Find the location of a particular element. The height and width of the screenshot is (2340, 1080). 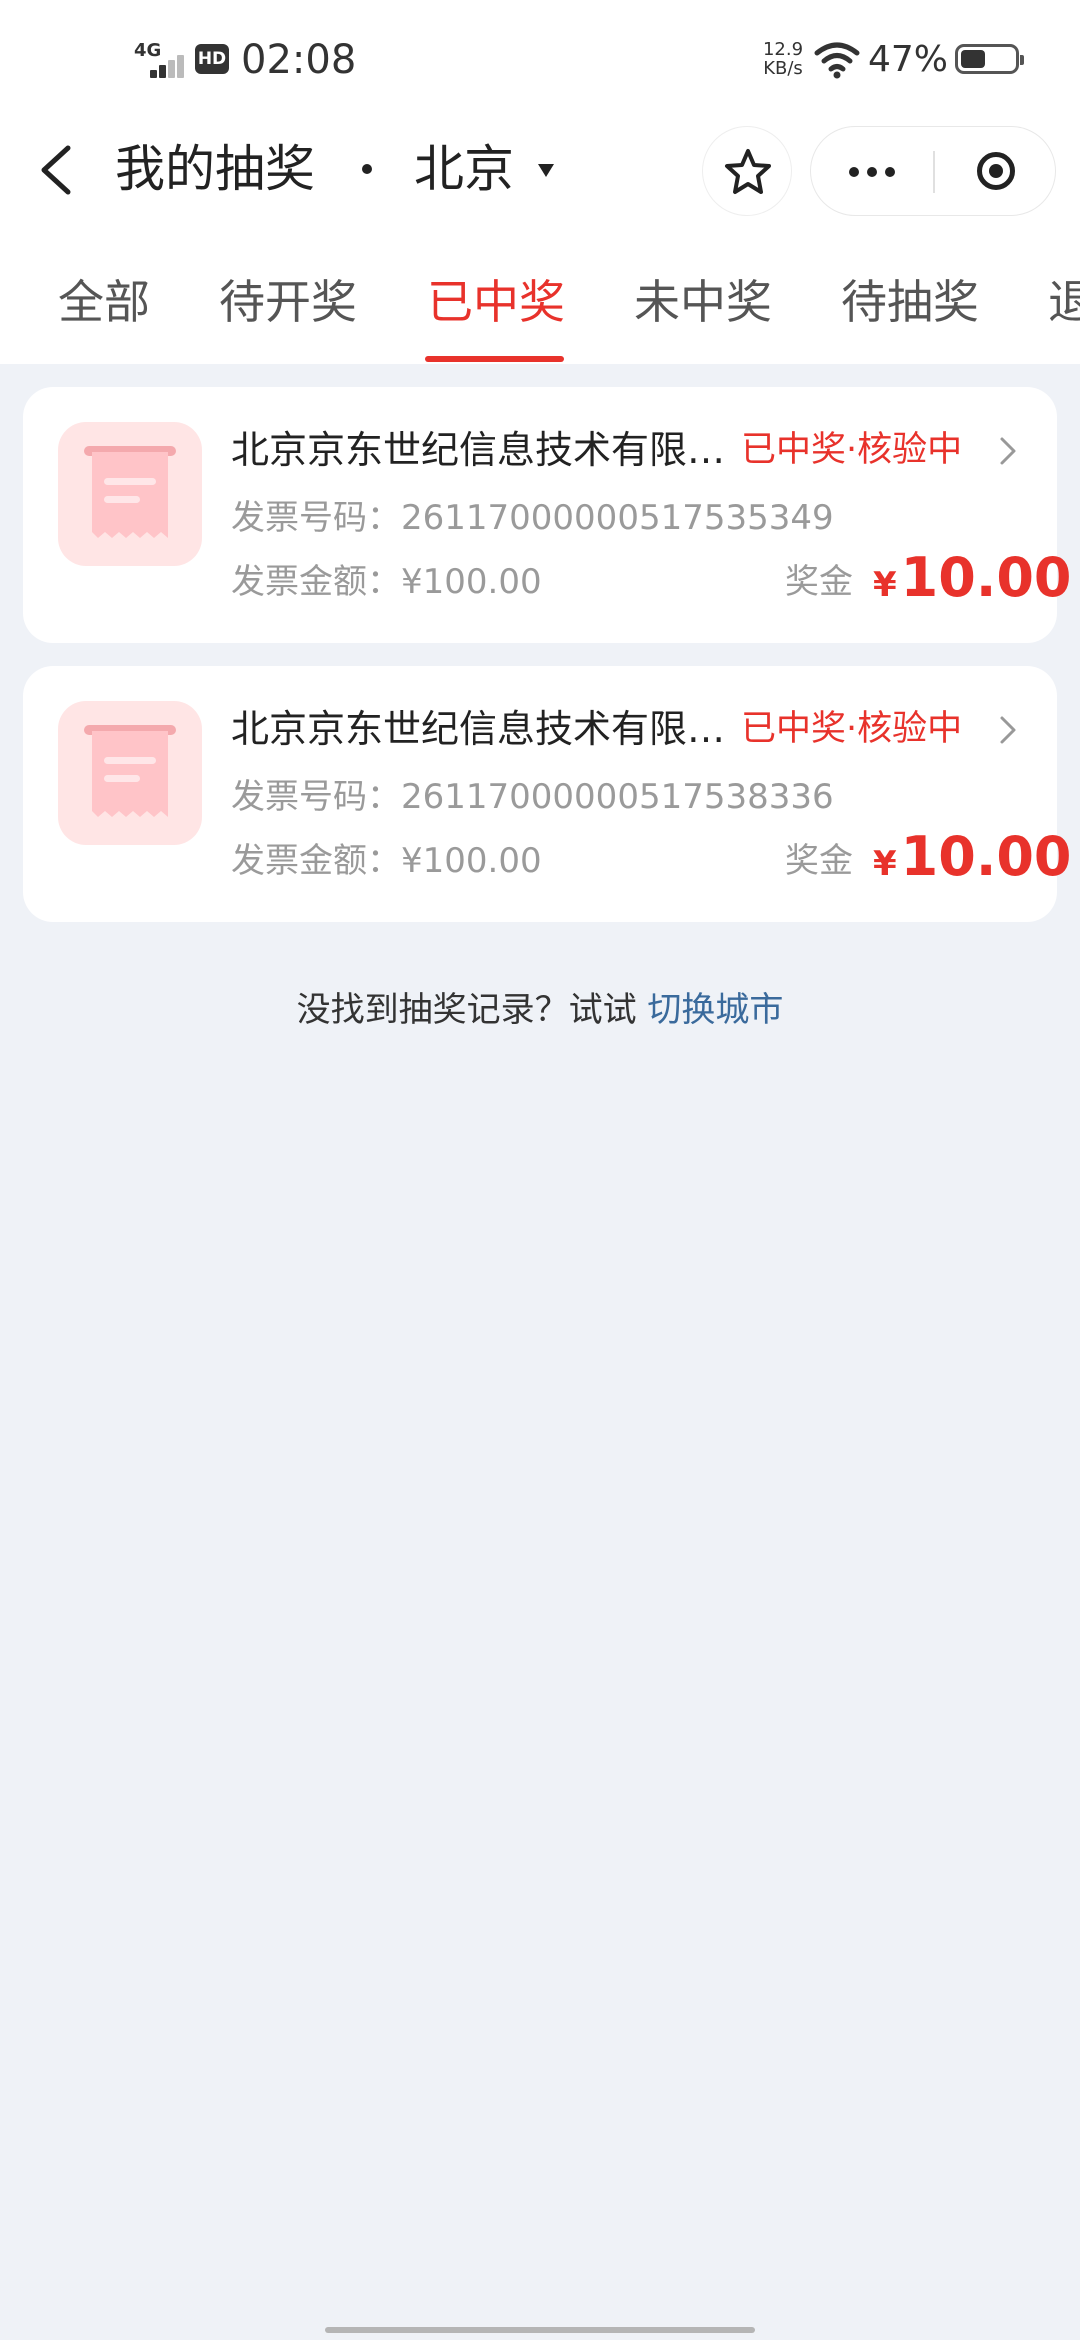

filter-tabs: 全部 待开奖 已中奖 未中奖 待抽奖 退 is located at coordinates (540, 293).